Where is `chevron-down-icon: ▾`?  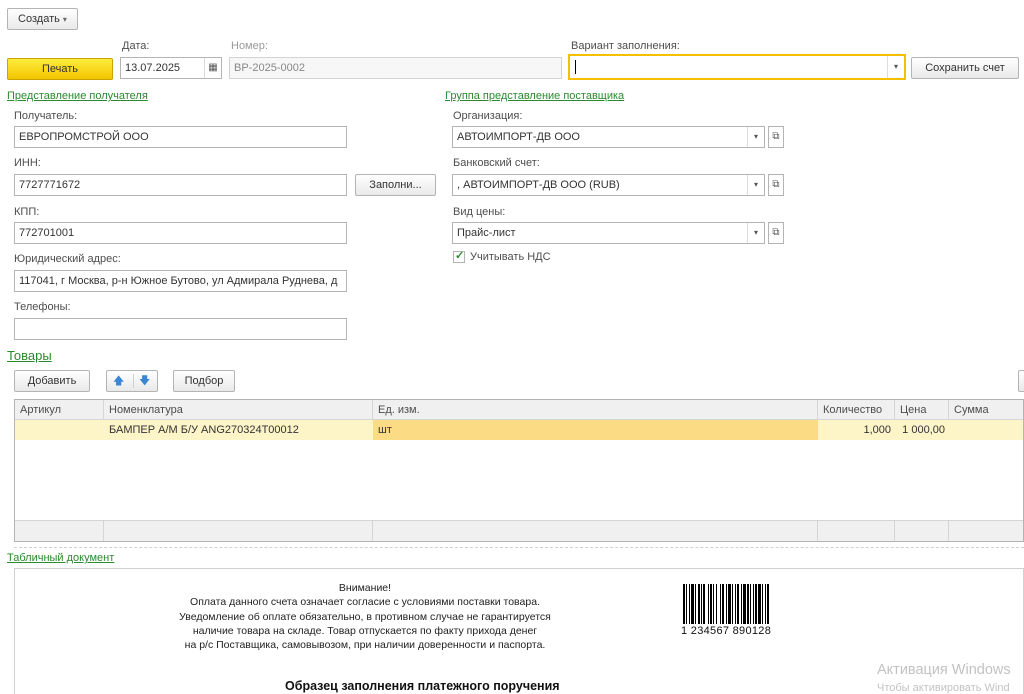 chevron-down-icon: ▾ is located at coordinates (64, 19).